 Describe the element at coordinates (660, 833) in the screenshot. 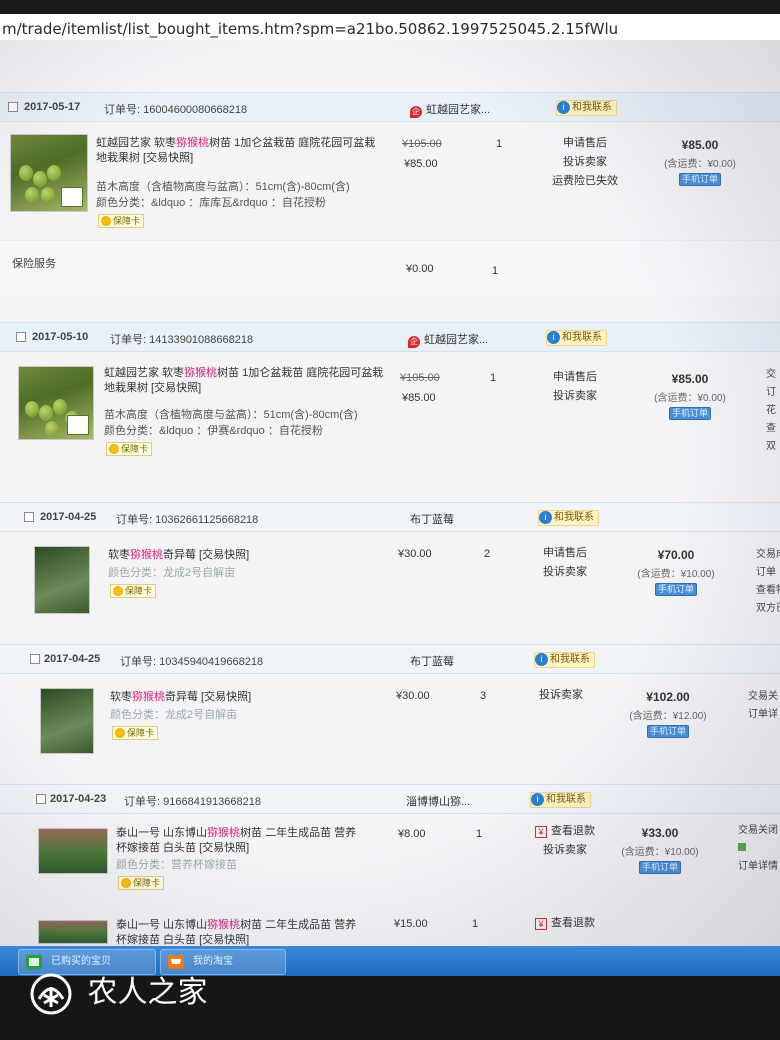

I see `total-amount: ¥33.00` at that location.